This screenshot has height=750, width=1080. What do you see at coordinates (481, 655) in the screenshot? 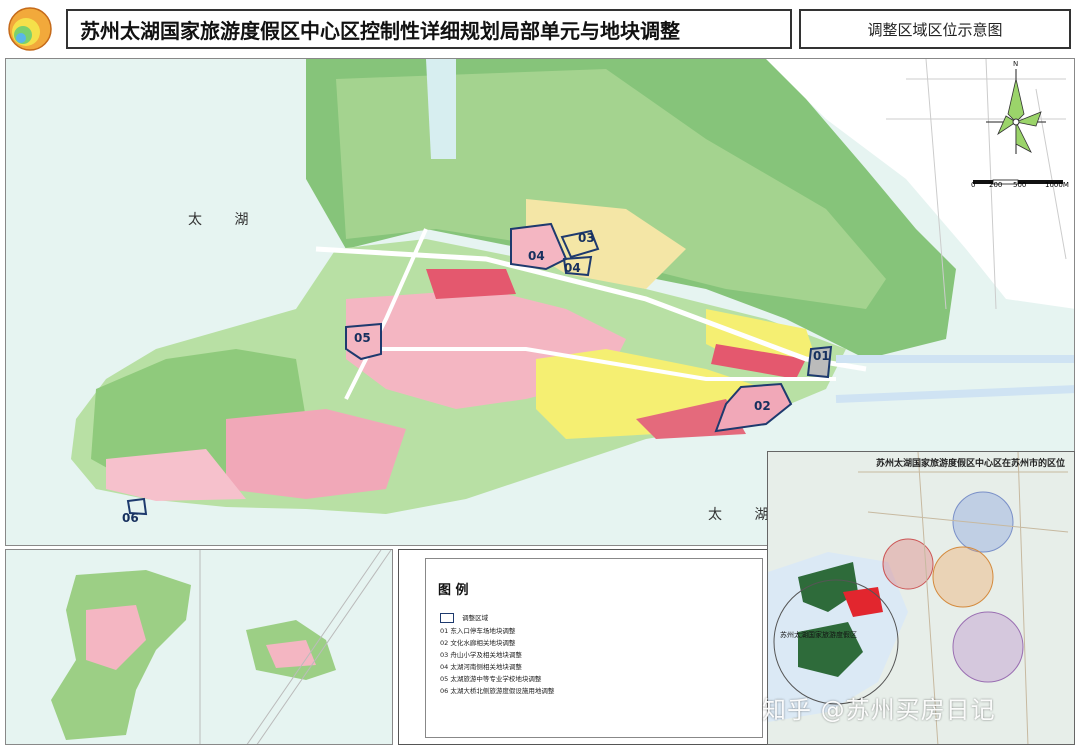
I see `legend-item-03: 03 舟山小学及相关地块调整` at bounding box center [481, 655].